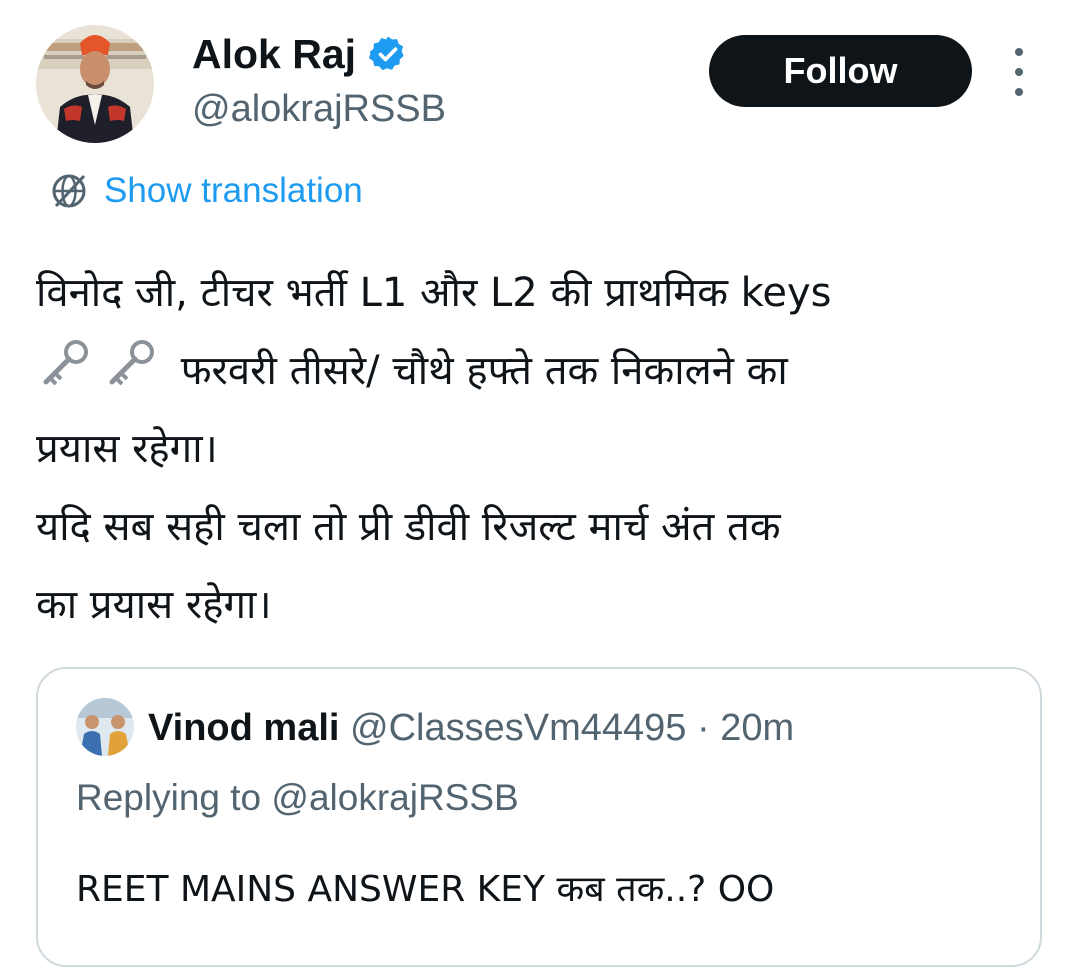 This screenshot has width=1080, height=967. I want to click on tweet-line: का प्रयास रहेगा।, so click(154, 605).